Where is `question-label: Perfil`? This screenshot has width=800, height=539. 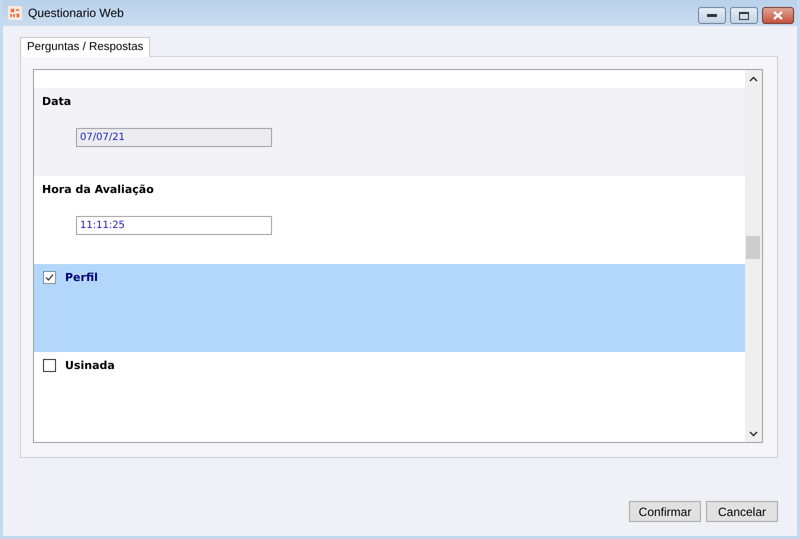
question-label: Perfil is located at coordinates (81, 277).